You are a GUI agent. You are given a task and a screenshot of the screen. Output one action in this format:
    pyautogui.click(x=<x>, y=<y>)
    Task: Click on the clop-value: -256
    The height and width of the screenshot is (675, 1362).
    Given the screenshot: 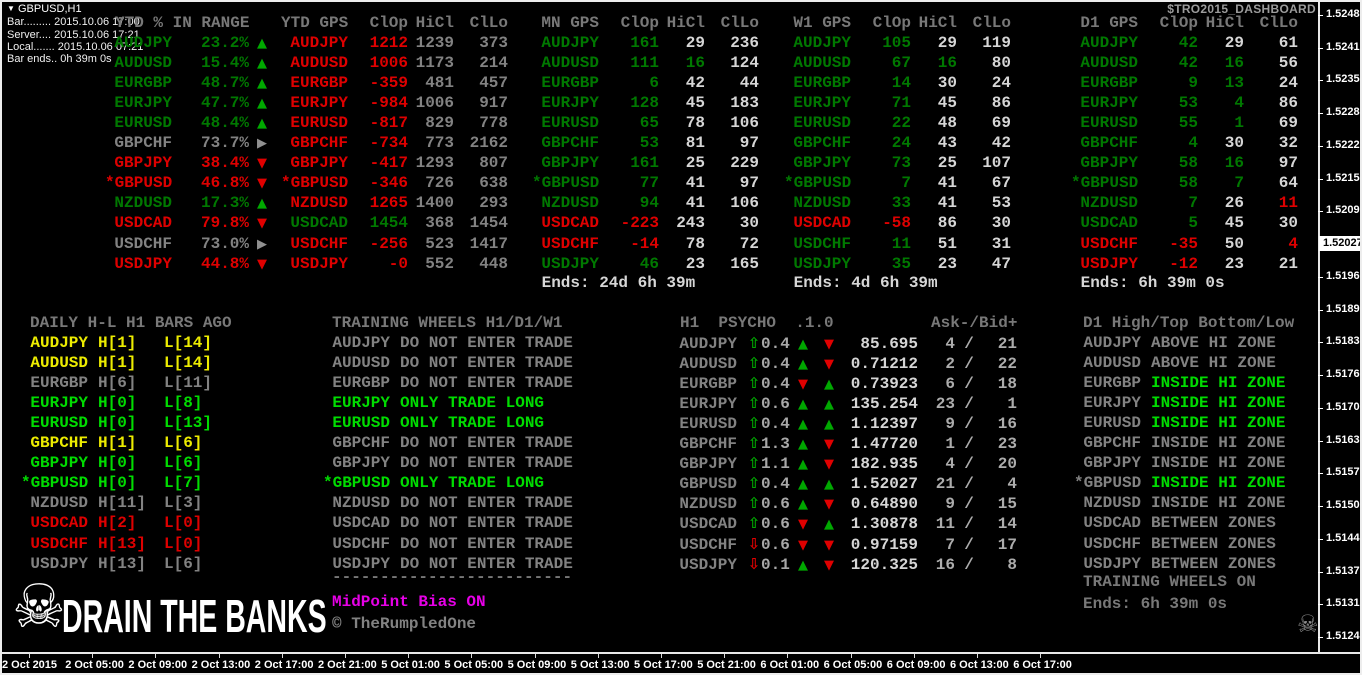 What is the action you would take?
    pyautogui.click(x=388, y=243)
    